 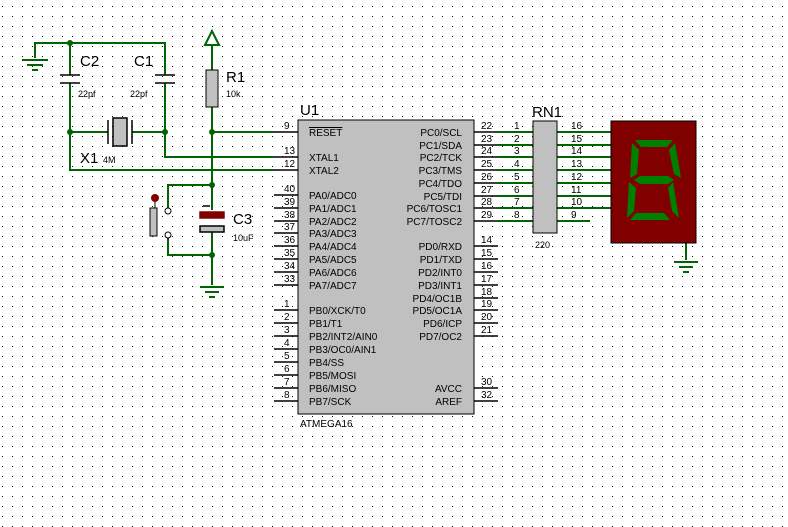 What do you see at coordinates (287, 382) in the screenshot?
I see `mcu-pin-number: 7` at bounding box center [287, 382].